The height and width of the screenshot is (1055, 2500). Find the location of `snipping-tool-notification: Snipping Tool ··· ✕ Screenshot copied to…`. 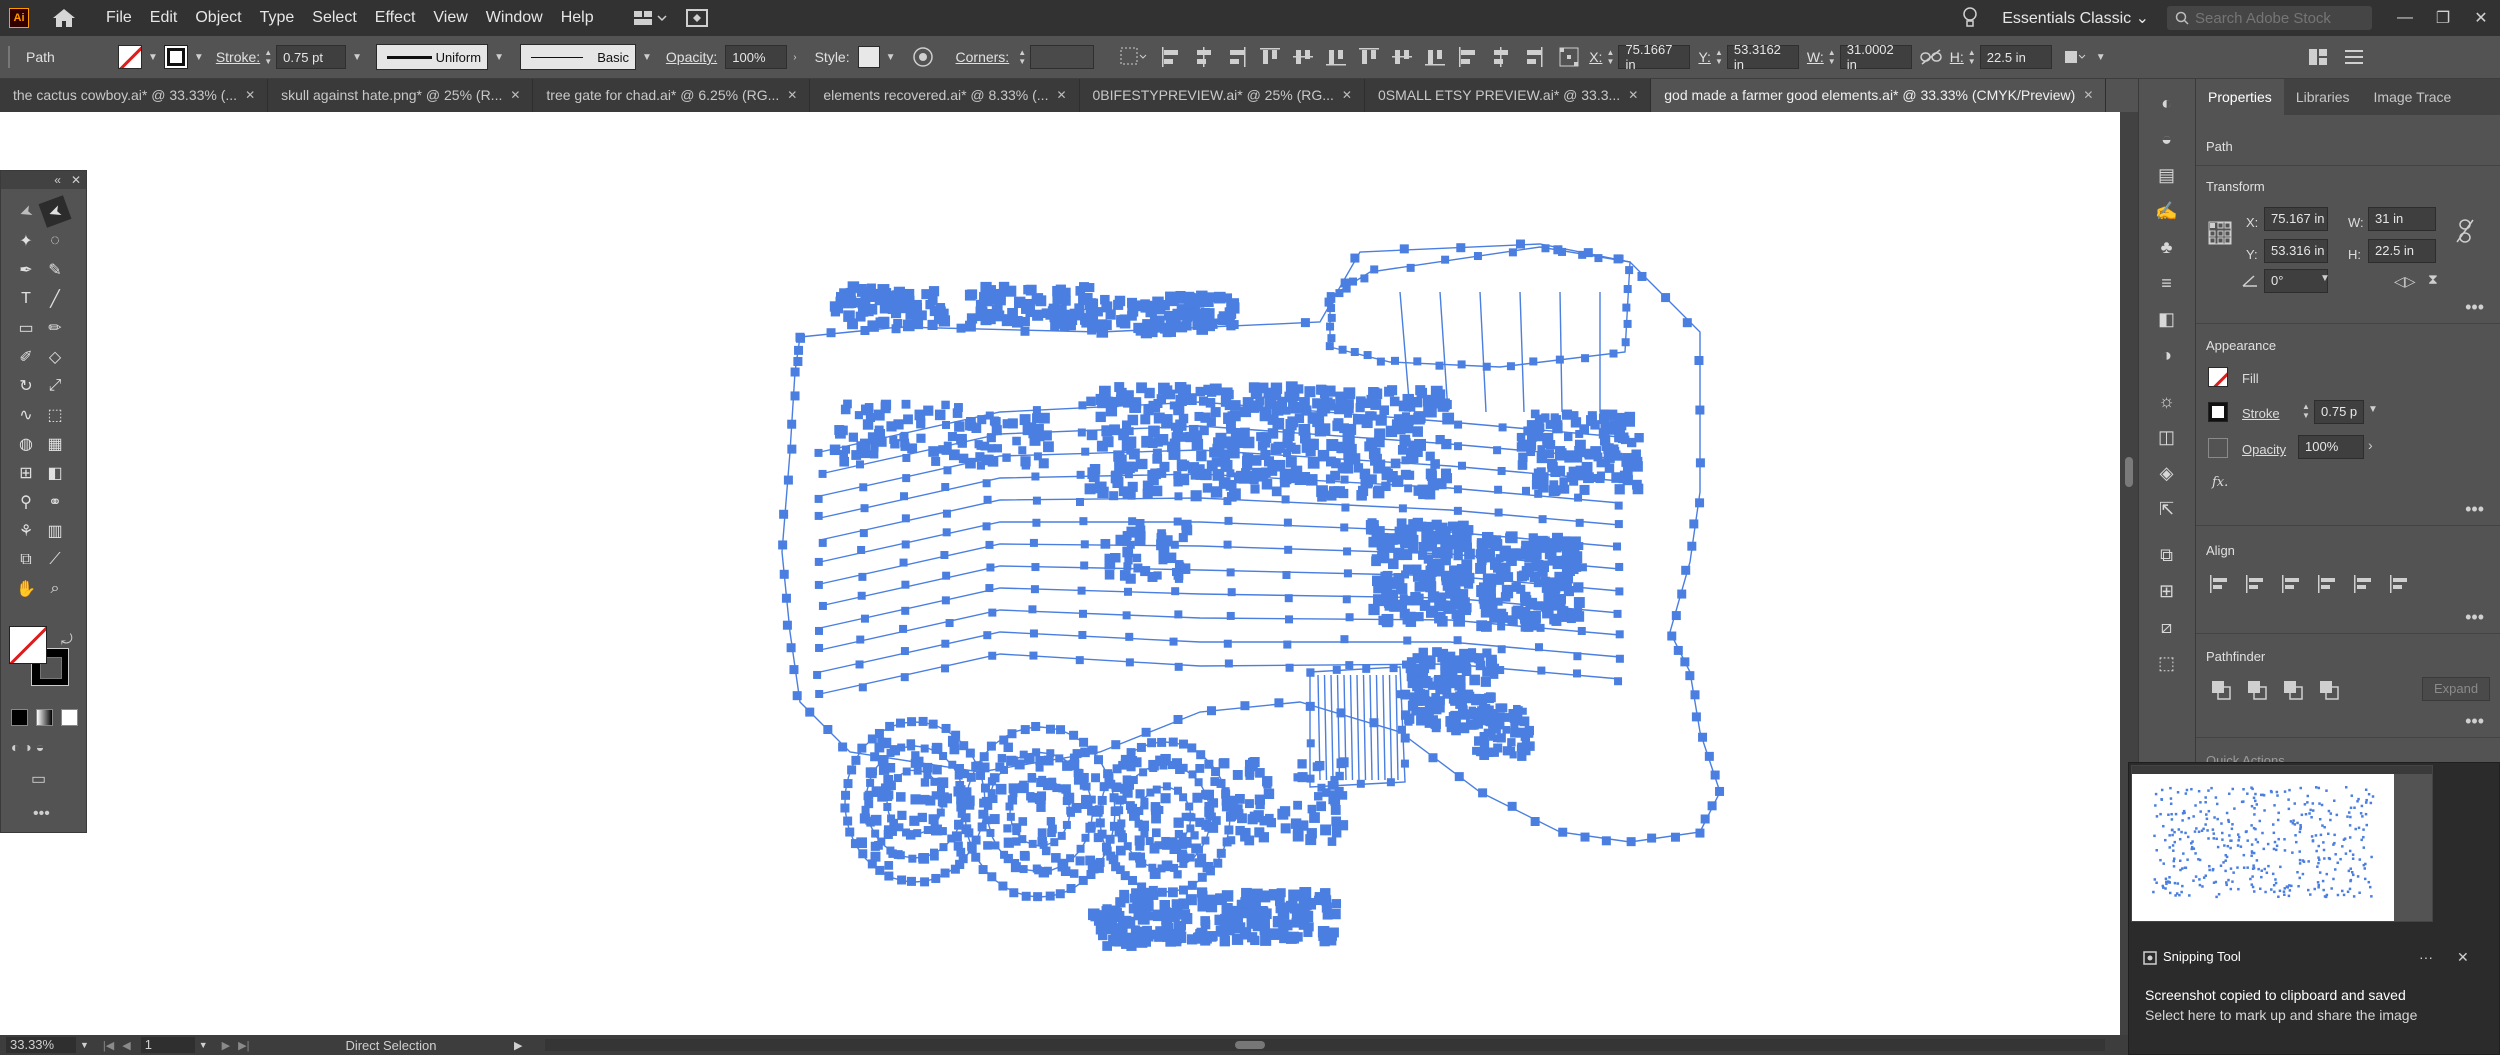

snipping-tool-notification: Snipping Tool ··· ✕ Screenshot copied to… is located at coordinates (2314, 908).